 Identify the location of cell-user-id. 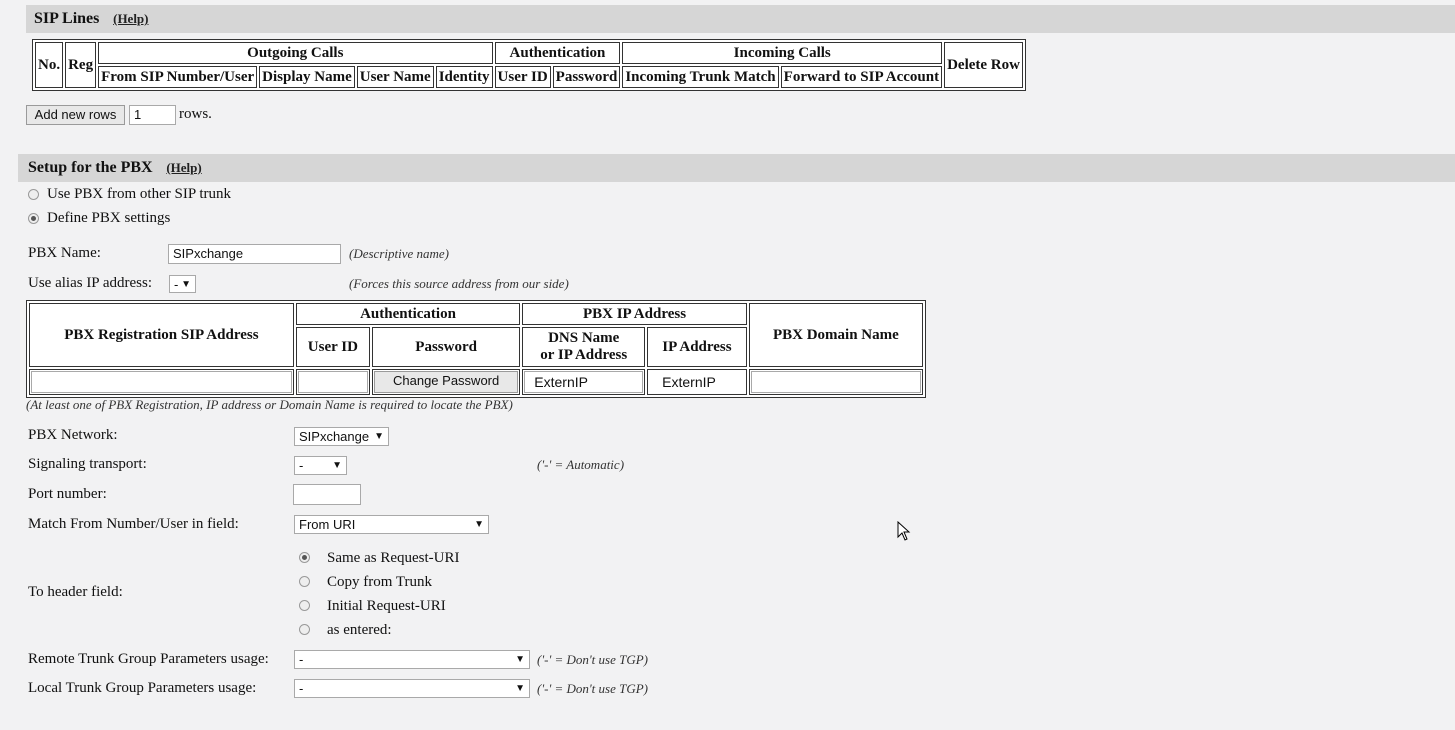
(332, 382).